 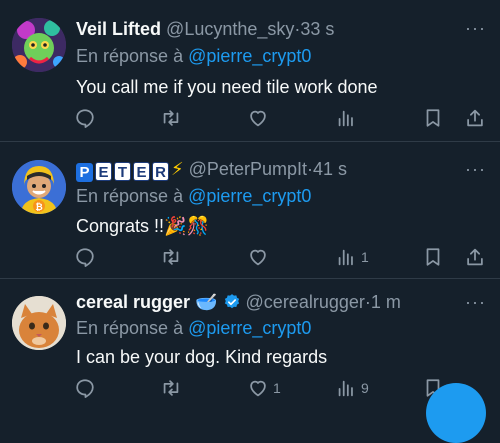 I want to click on compose-button, so click(x=456, y=413).